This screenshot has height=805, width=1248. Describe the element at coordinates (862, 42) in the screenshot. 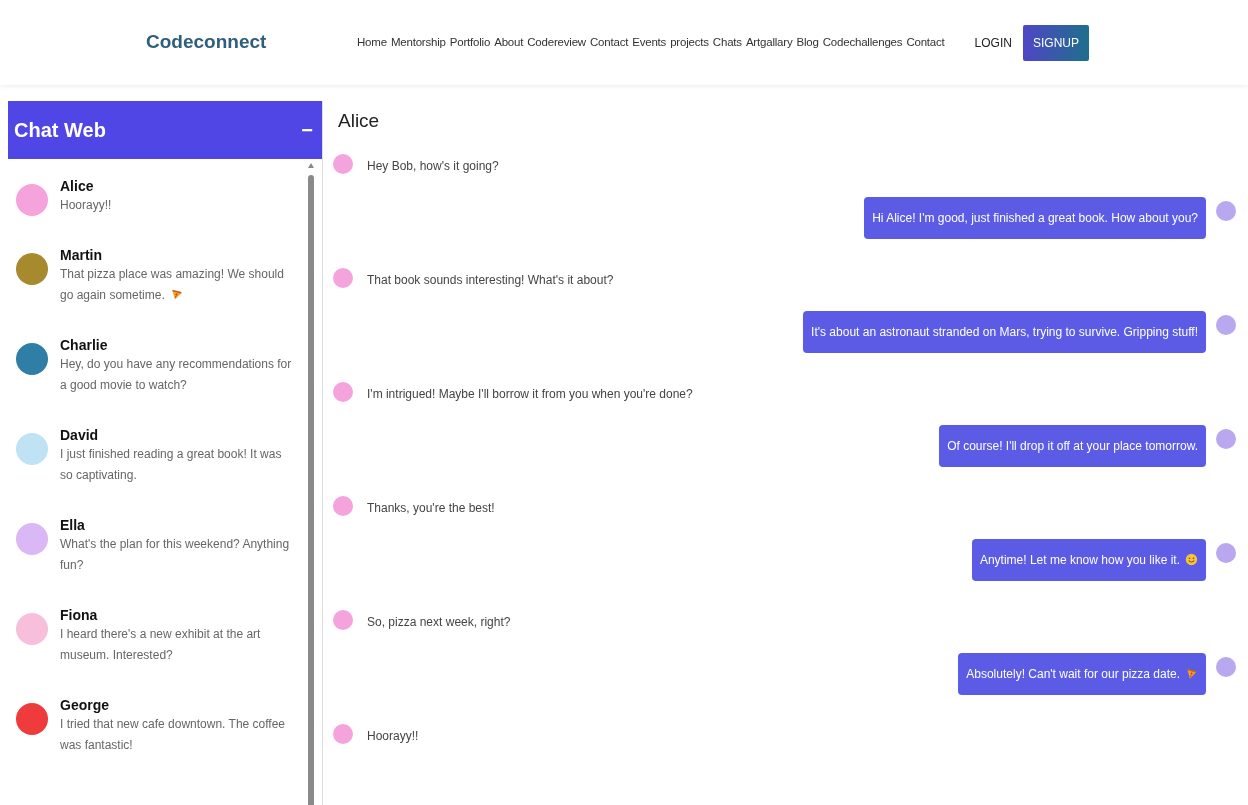

I see `nav-link: Codechallenges` at that location.